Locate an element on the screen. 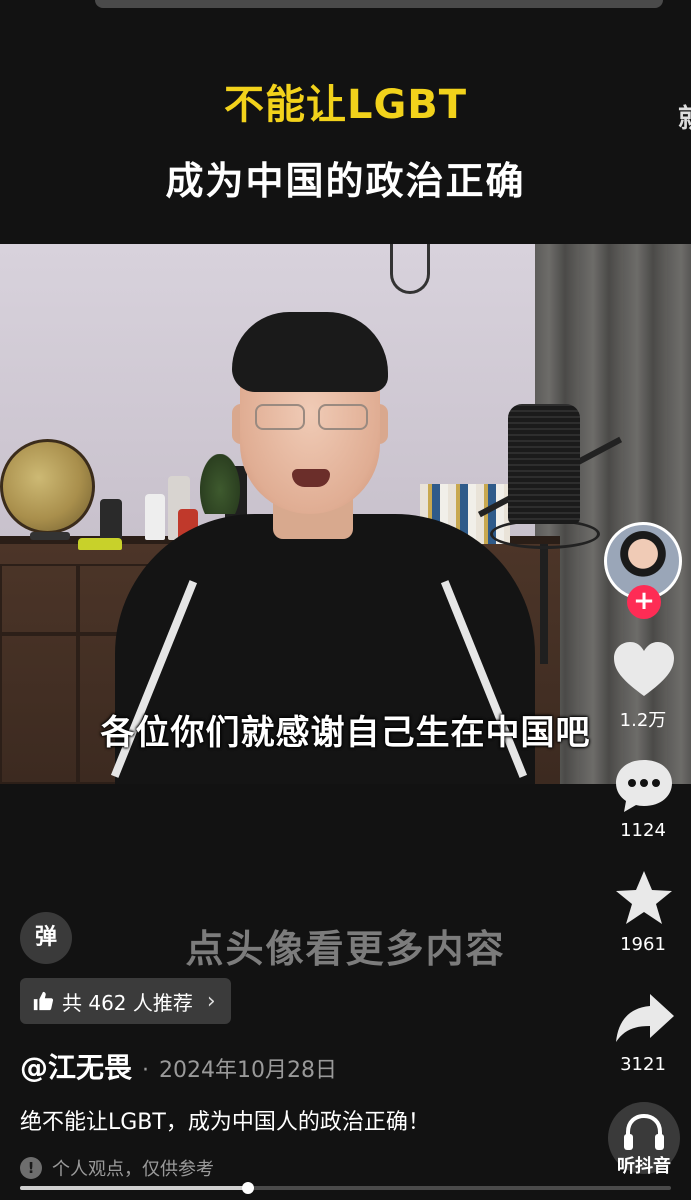 This screenshot has width=691, height=1200. video-description: 绝不能让LGBT，成为中国人的政治正确！ is located at coordinates (225, 1120).